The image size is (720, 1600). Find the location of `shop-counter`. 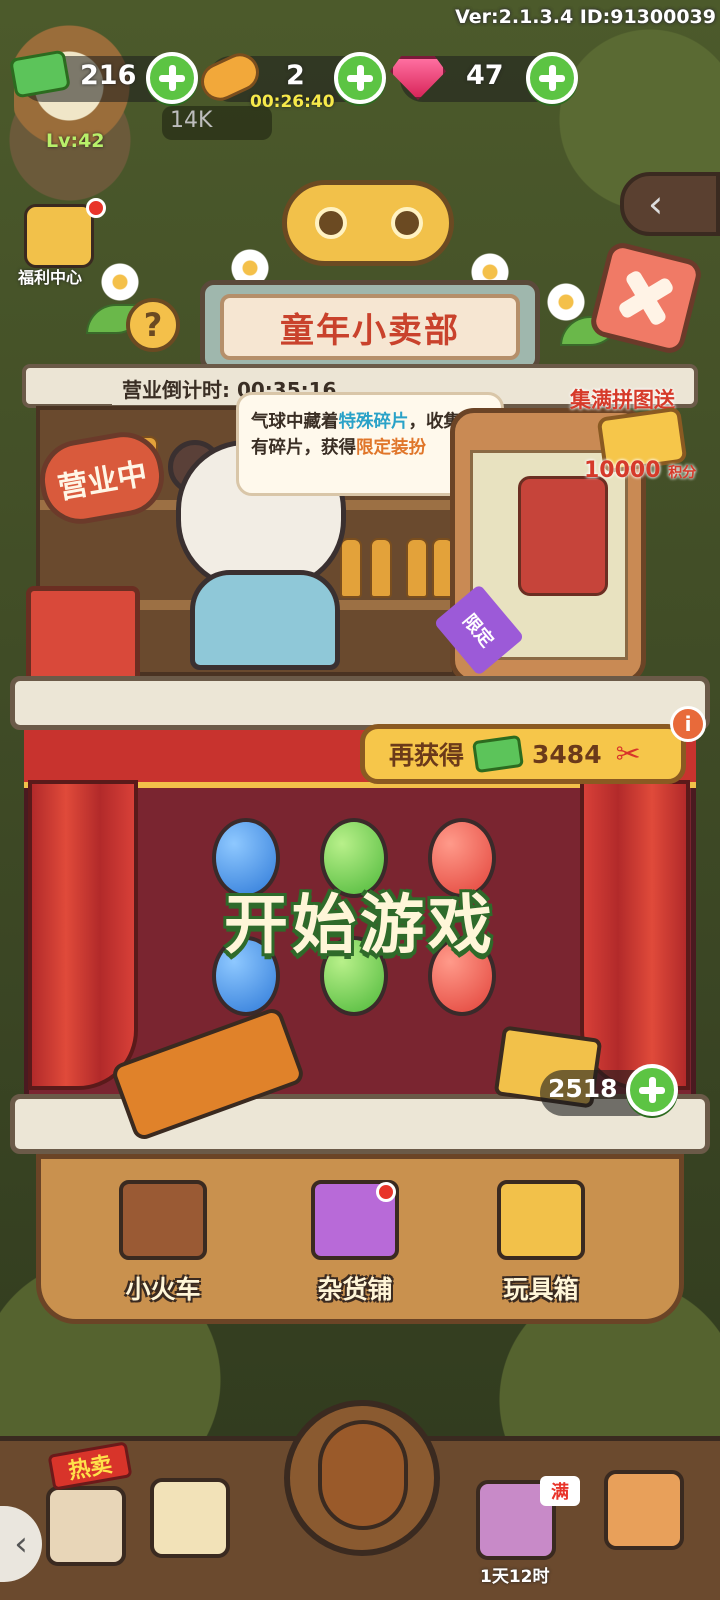

shop-counter is located at coordinates (360, 703).